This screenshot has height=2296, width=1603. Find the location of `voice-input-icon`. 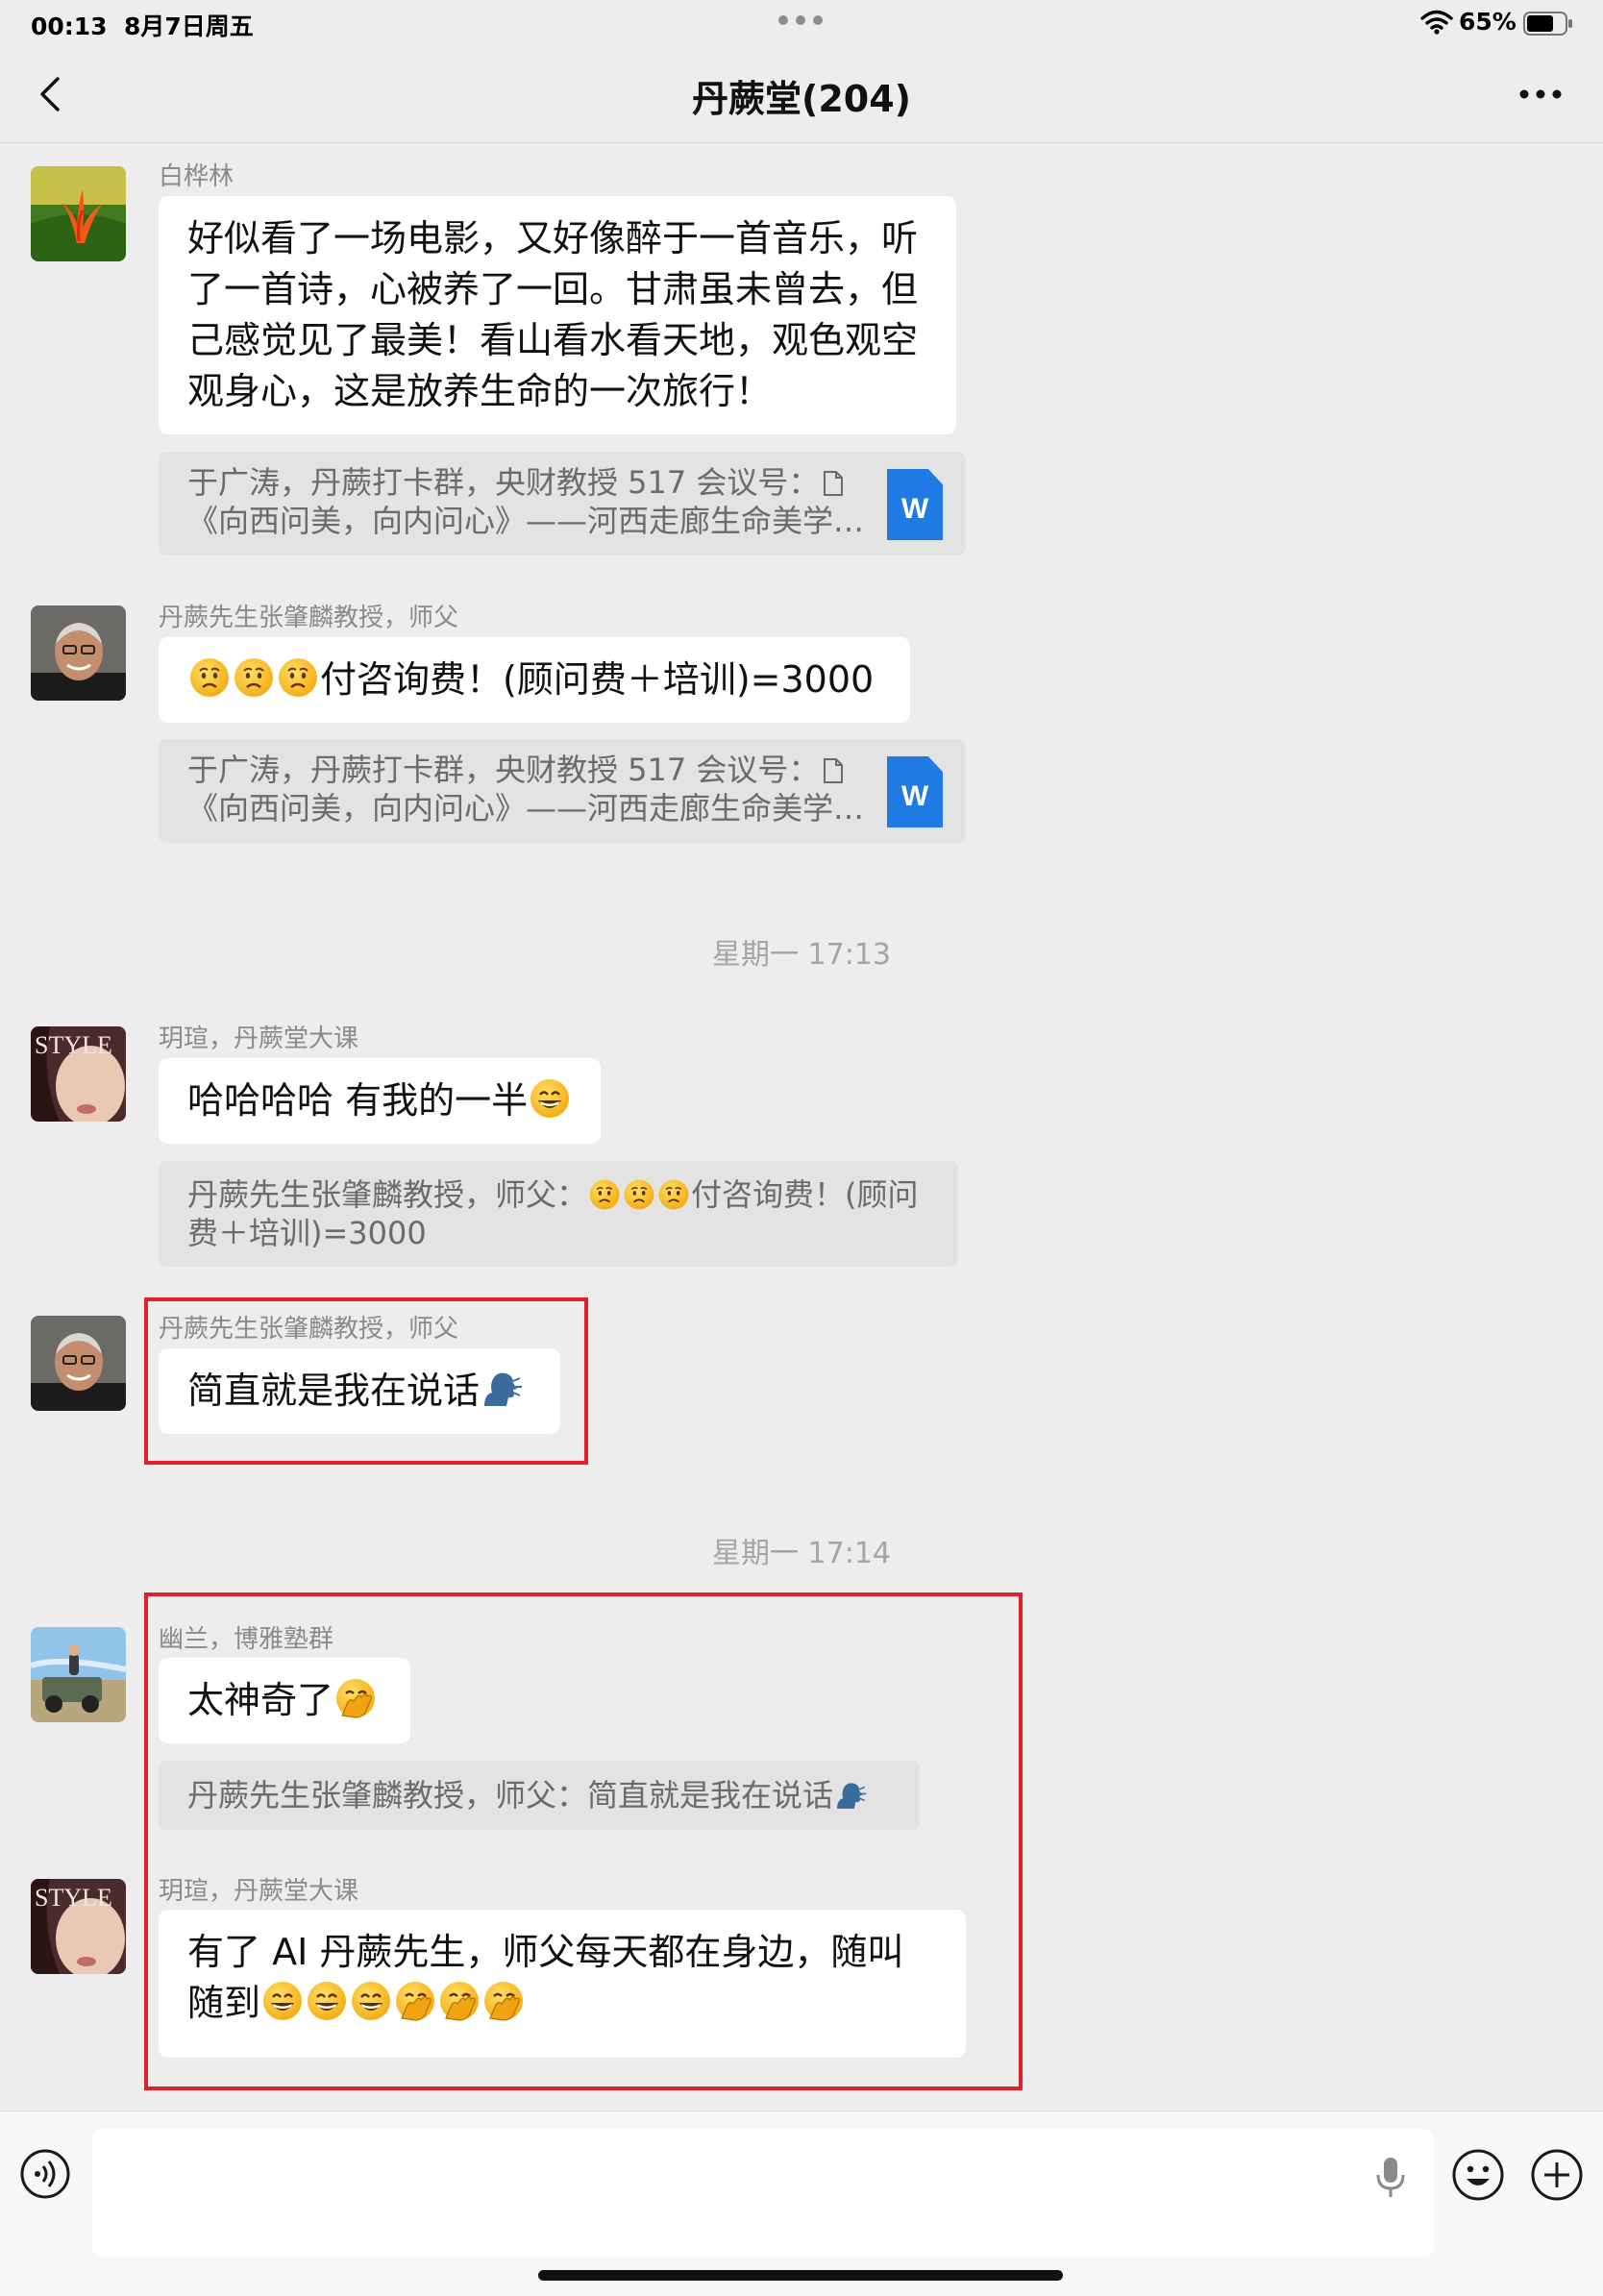

voice-input-icon is located at coordinates (45, 2174).